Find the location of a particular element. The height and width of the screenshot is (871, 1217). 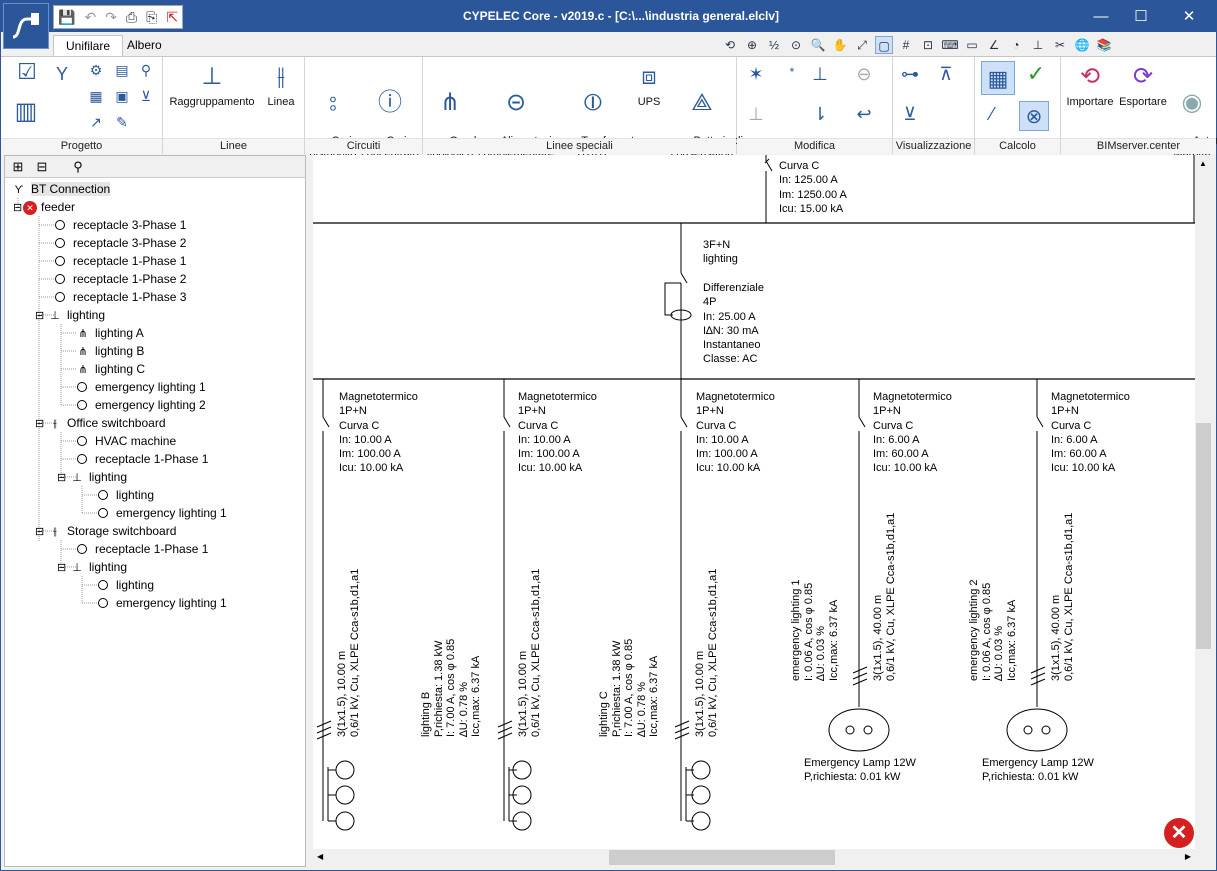

vertical-scrollbar: ▲ is located at coordinates (1203, 502).